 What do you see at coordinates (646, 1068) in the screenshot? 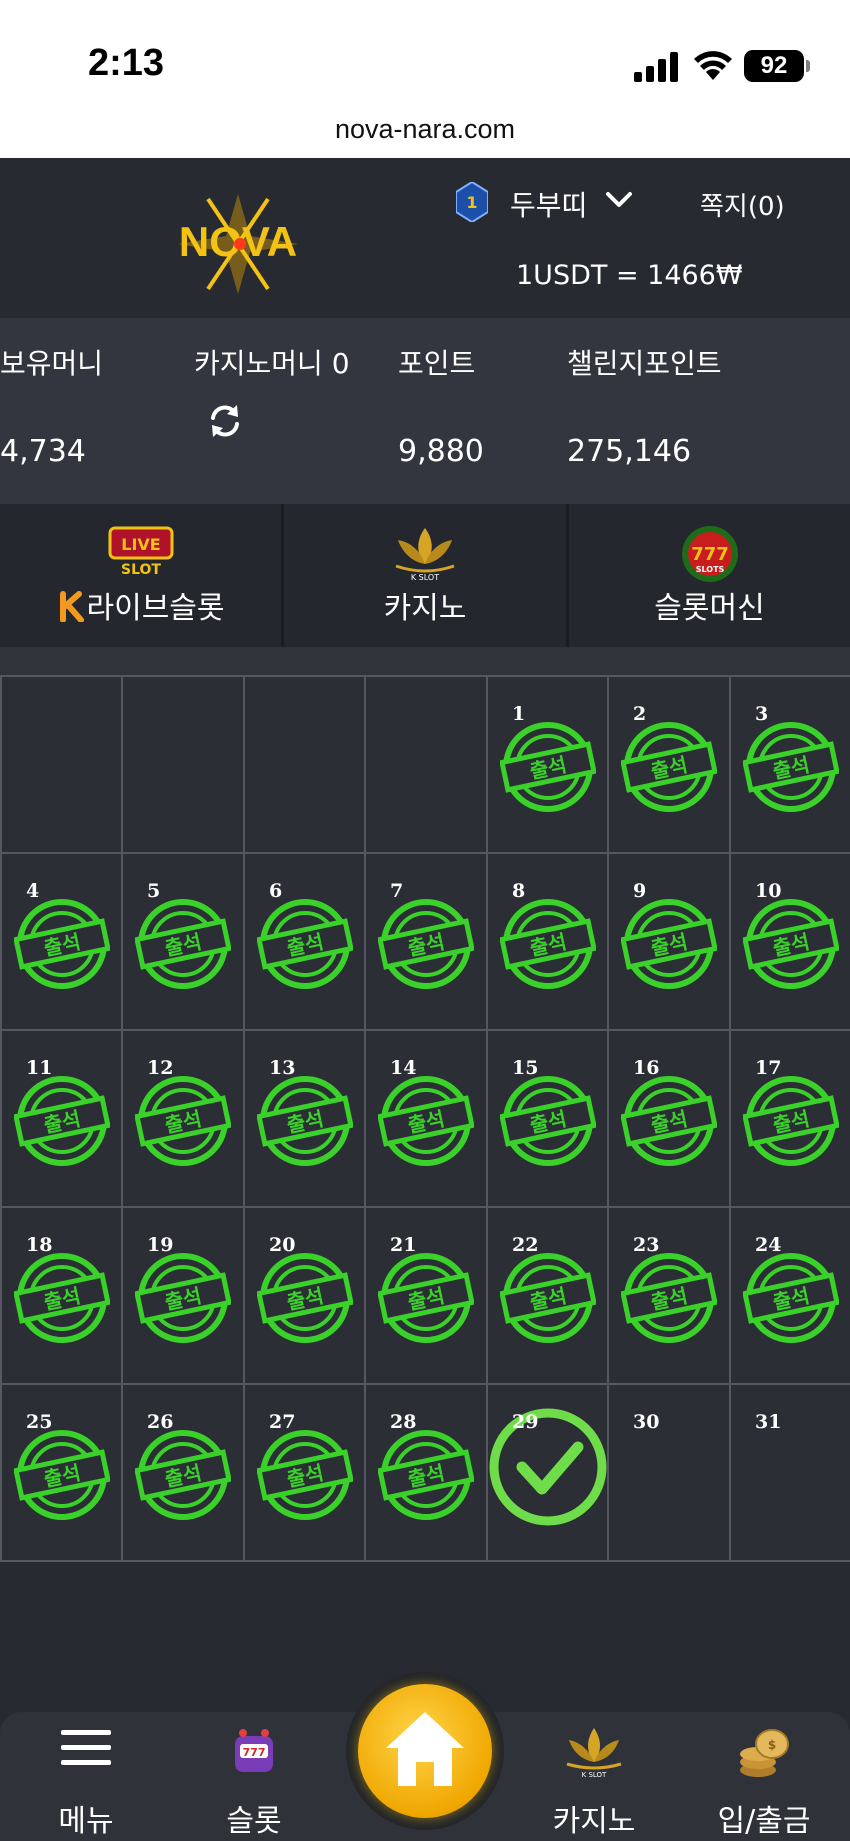
I see `calendar-day-number: 16` at bounding box center [646, 1068].